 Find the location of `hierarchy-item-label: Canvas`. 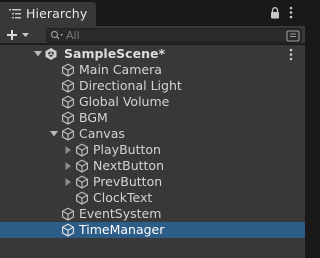

hierarchy-item-label: Canvas is located at coordinates (102, 133).